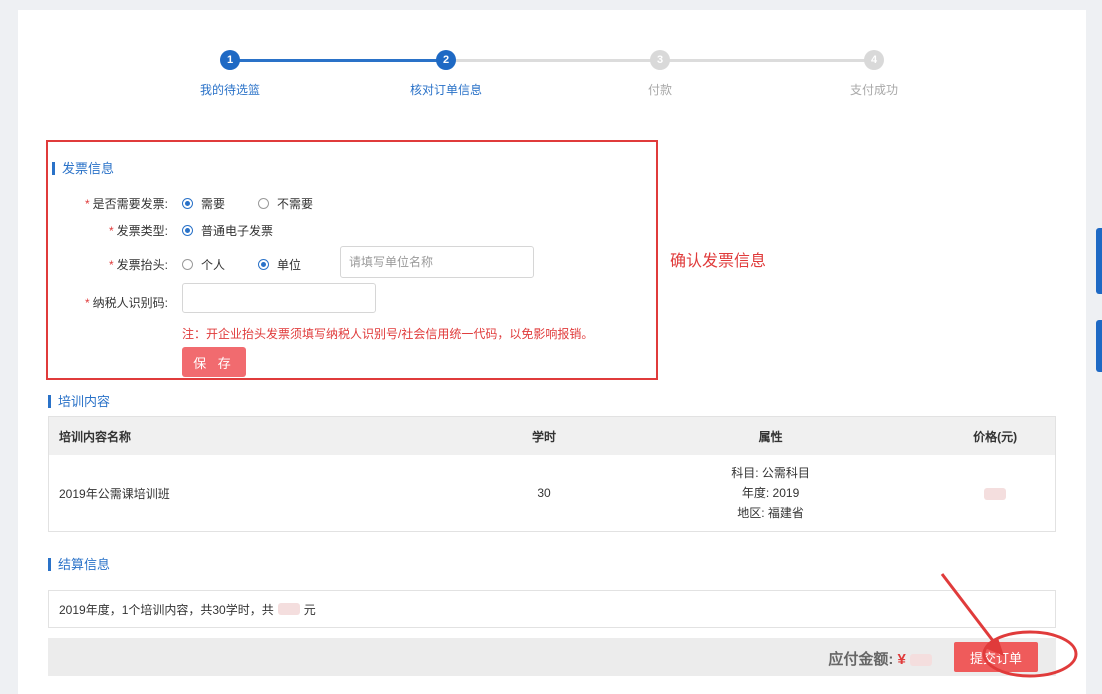  Describe the element at coordinates (552, 493) in the screenshot. I see `table-row: 2019年公需课培训班 30 科目: 公需科目 年度: 2019 地区: 福建省` at that location.